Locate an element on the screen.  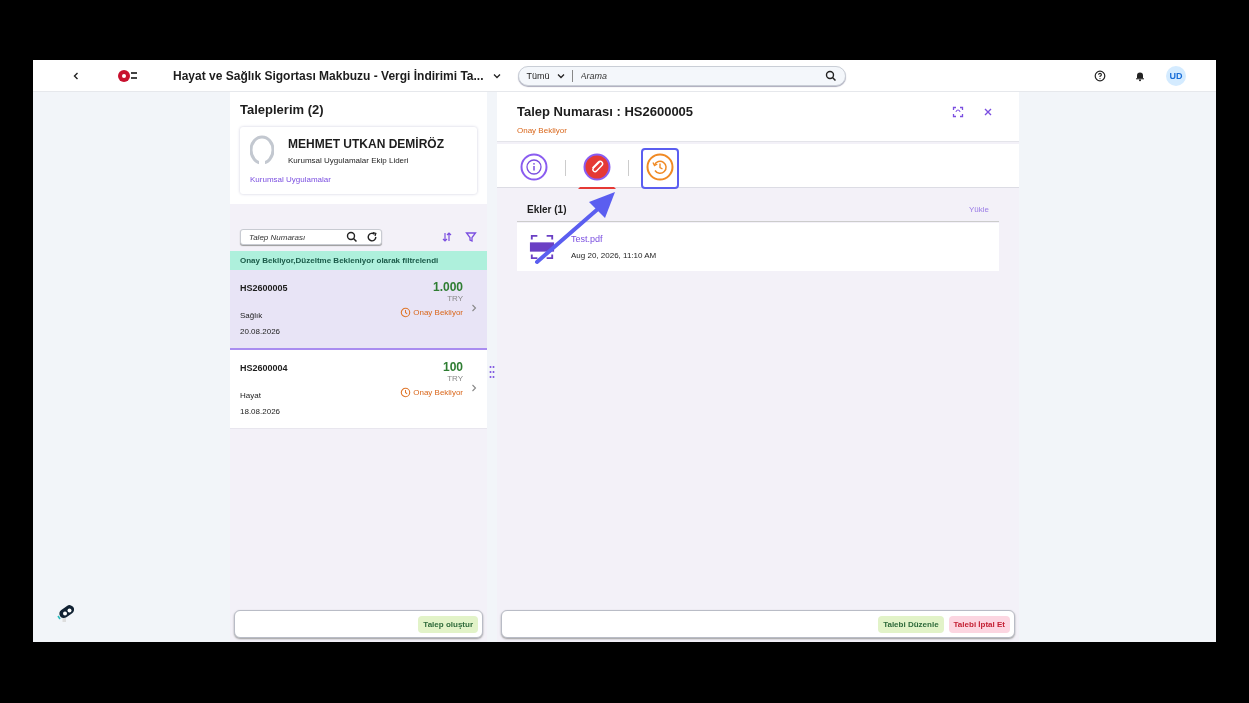
upload-link: Yükle is located at coordinates (979, 209).